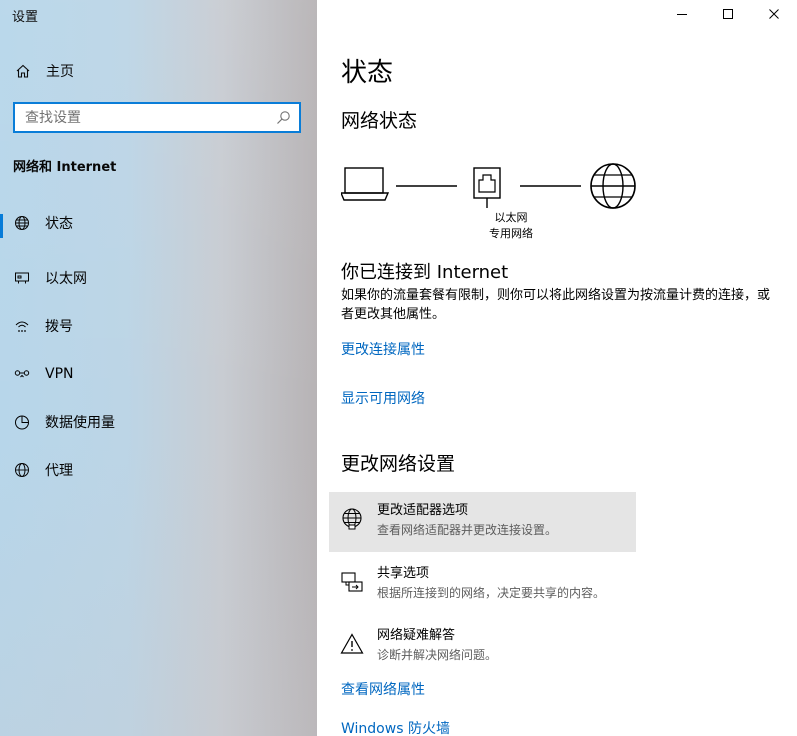 Image resolution: width=797 pixels, height=736 pixels. I want to click on sharing-icon, so click(352, 582).